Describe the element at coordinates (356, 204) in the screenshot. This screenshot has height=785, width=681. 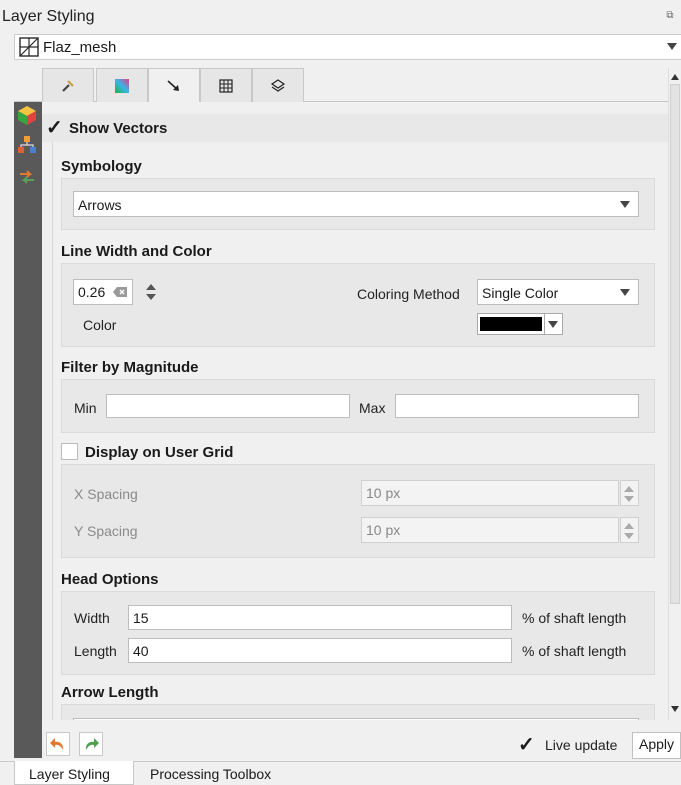
I see `symbology-combo: Arrows` at that location.